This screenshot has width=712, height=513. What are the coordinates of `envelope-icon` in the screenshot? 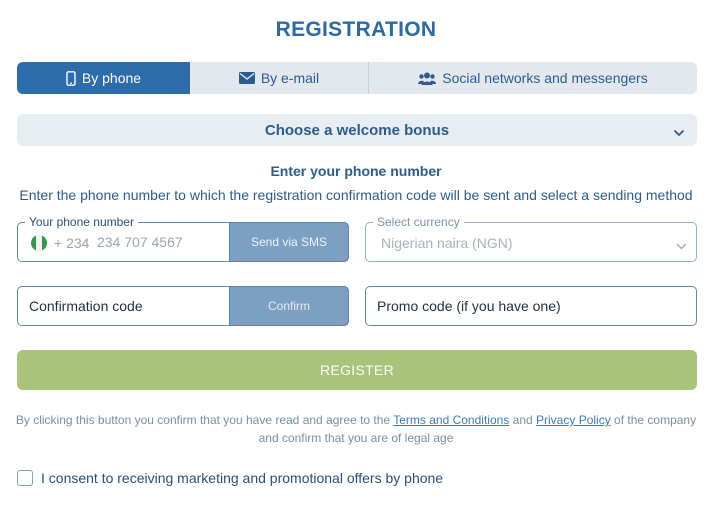 It's located at (246, 78).